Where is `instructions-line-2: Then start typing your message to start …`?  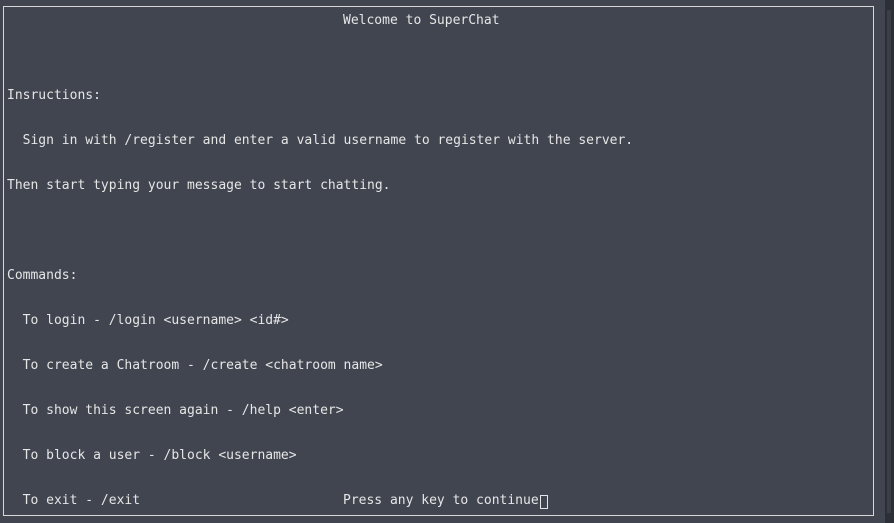 instructions-line-2: Then start typing your message to start … is located at coordinates (199, 185).